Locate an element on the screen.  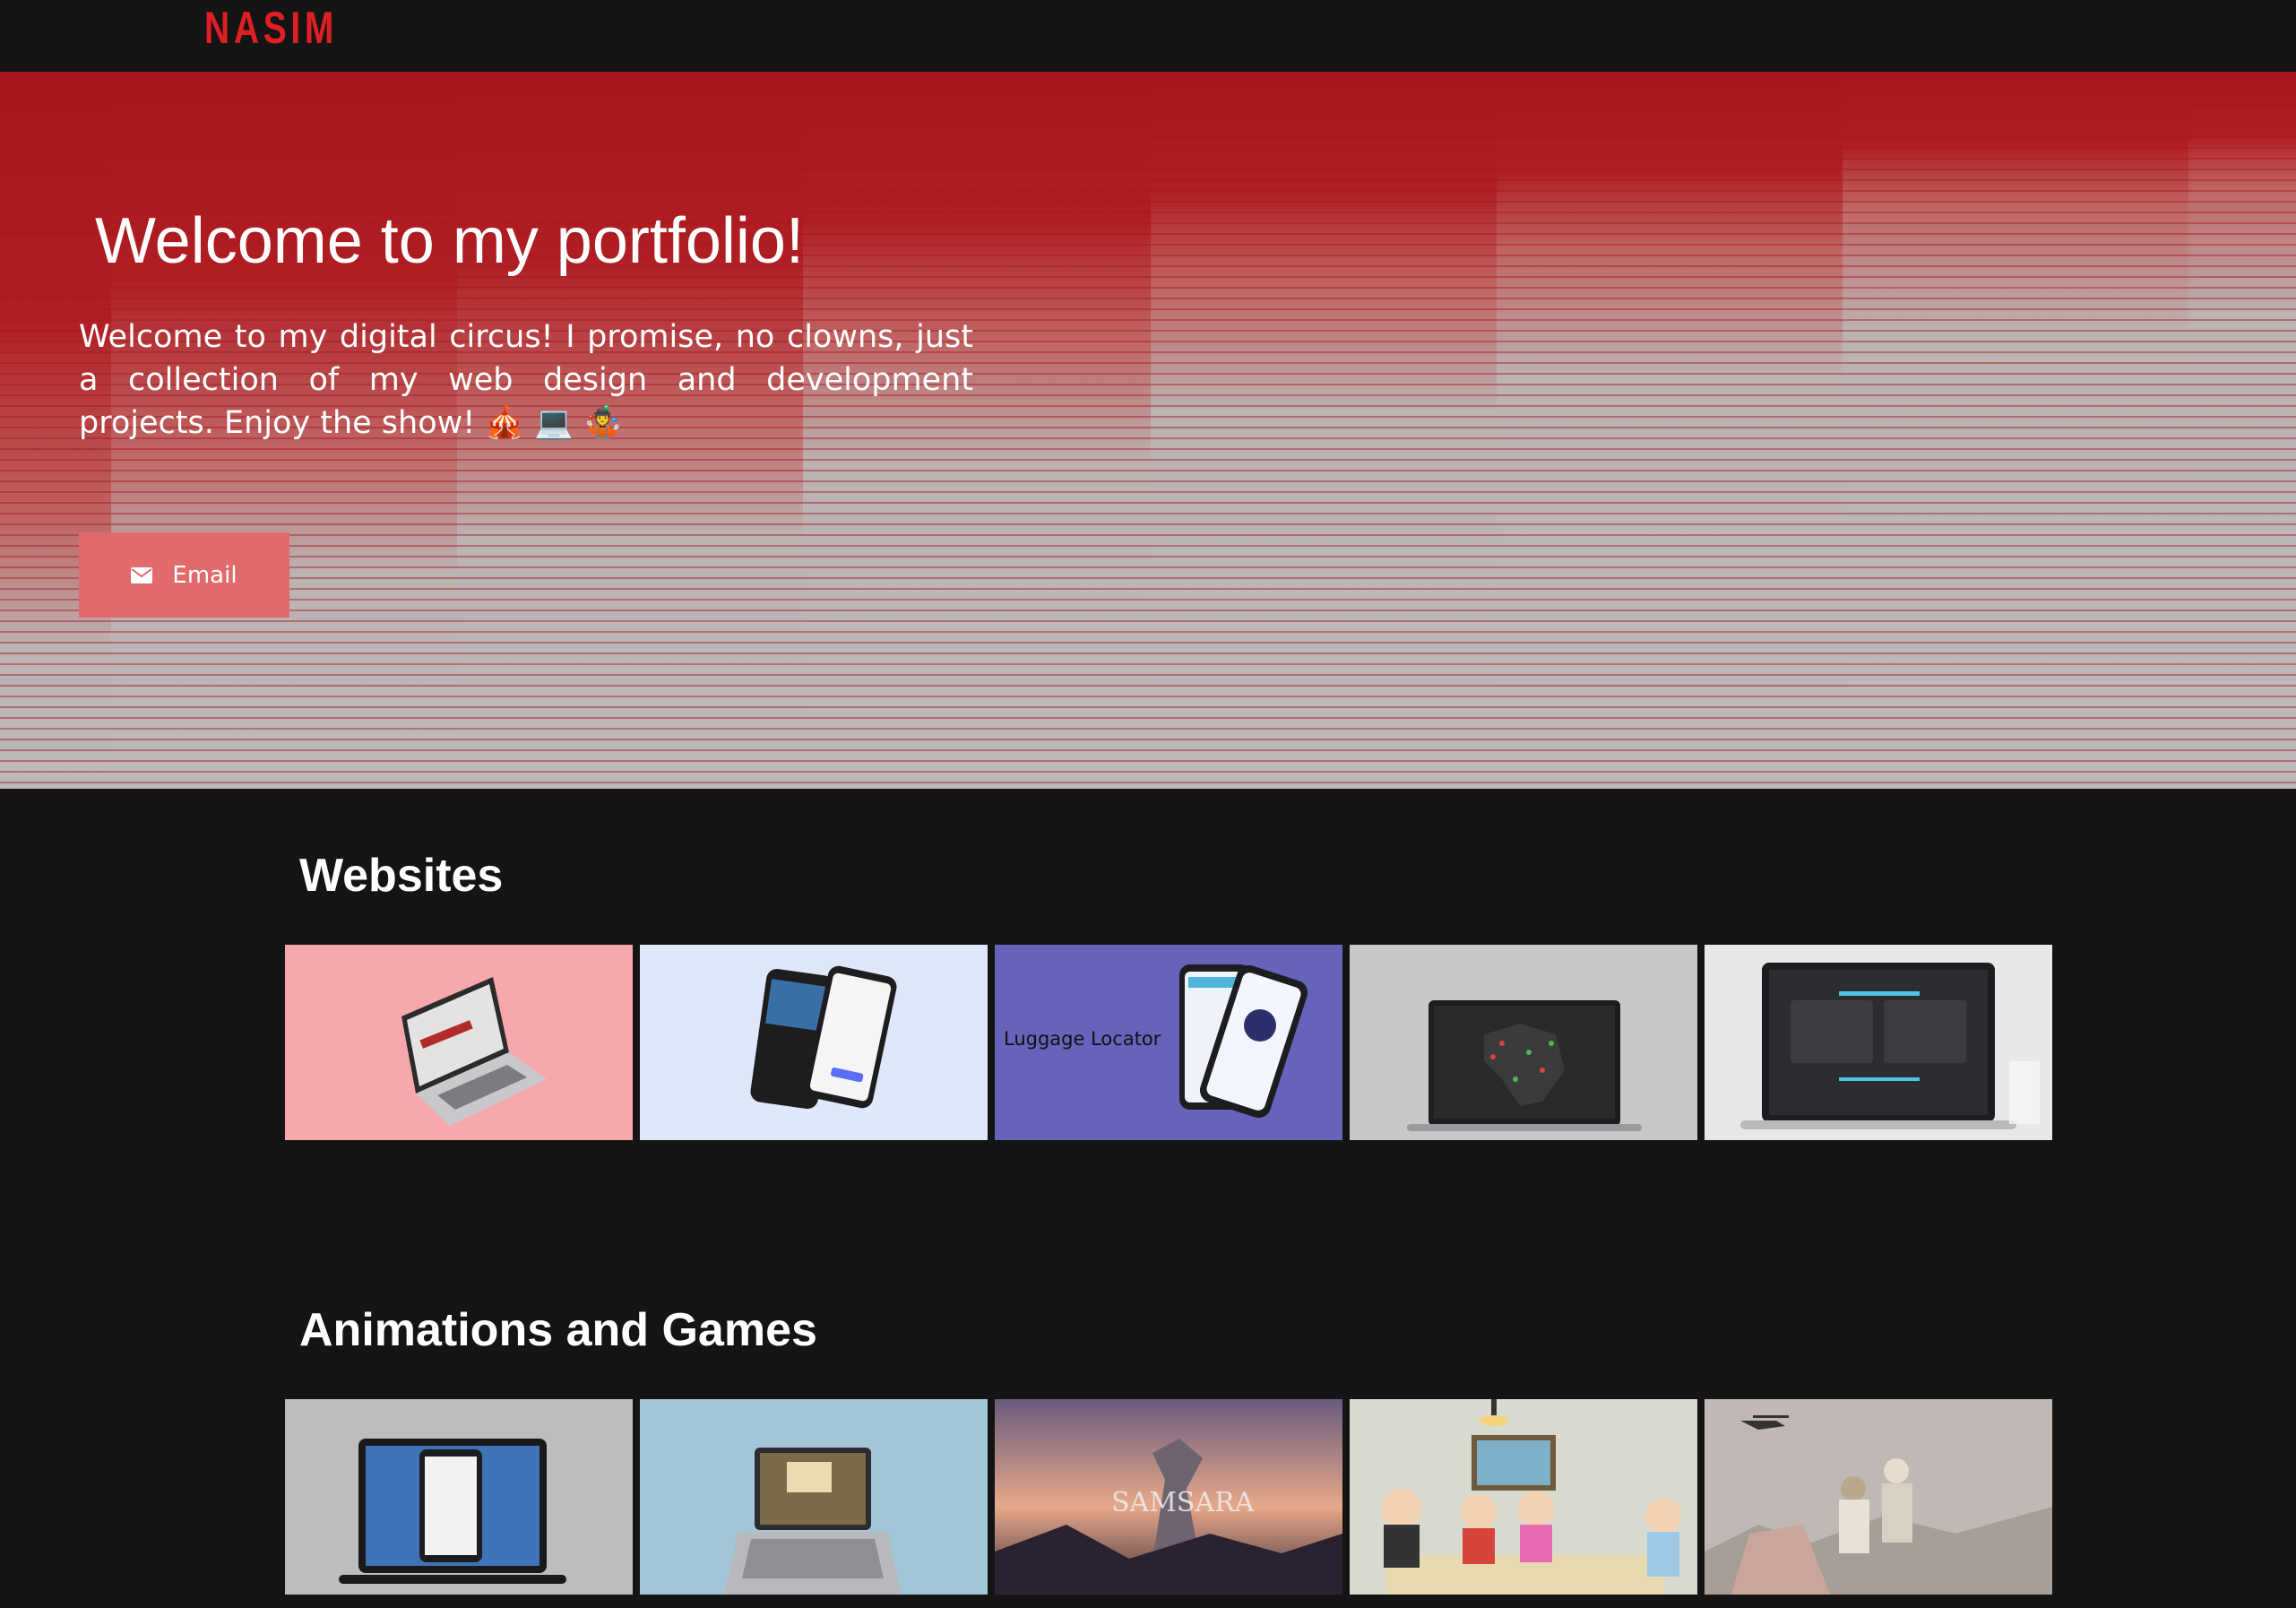
envelope-icon is located at coordinates (142, 575).